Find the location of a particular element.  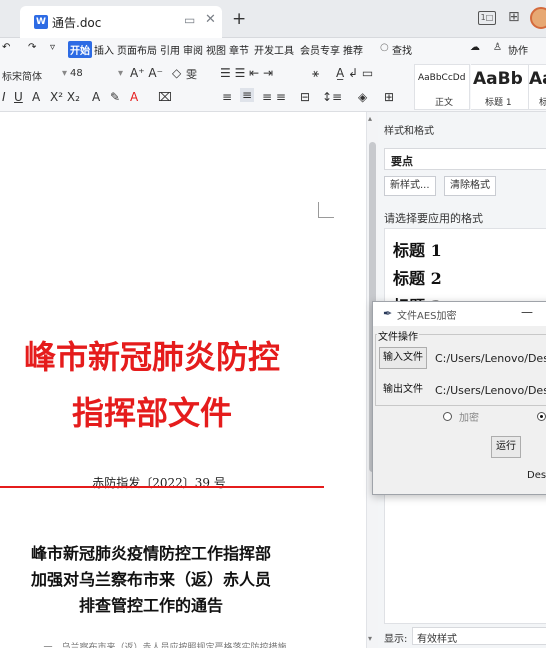

dialog-title: 文件AES加密 is located at coordinates (427, 316).